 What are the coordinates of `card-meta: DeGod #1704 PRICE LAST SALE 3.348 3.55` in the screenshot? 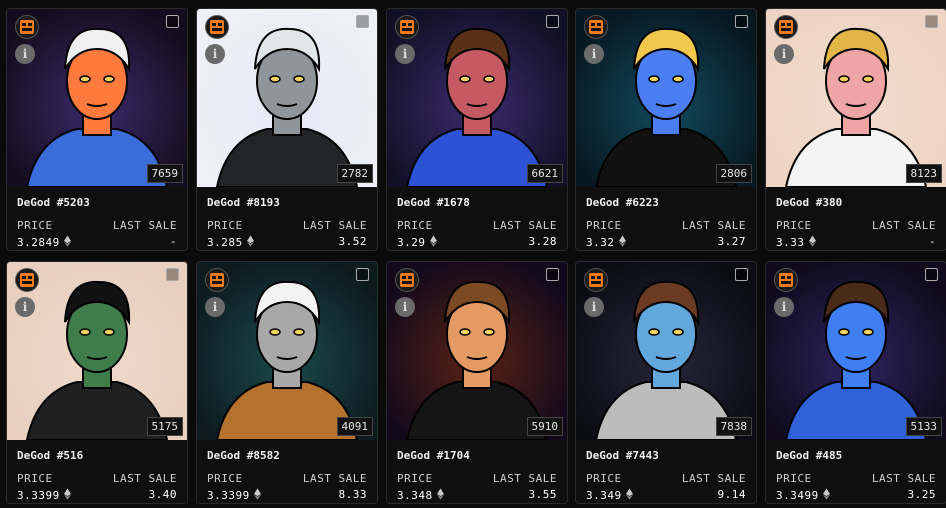 It's located at (477, 471).